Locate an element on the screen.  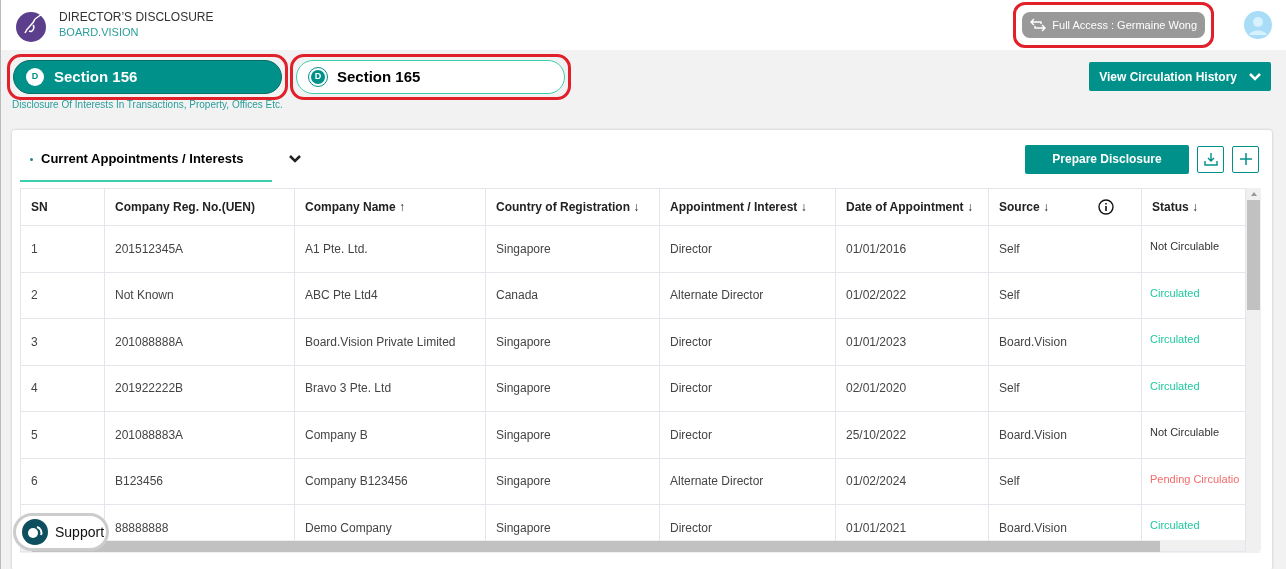
table-cell-text: 3 is located at coordinates (34, 342).